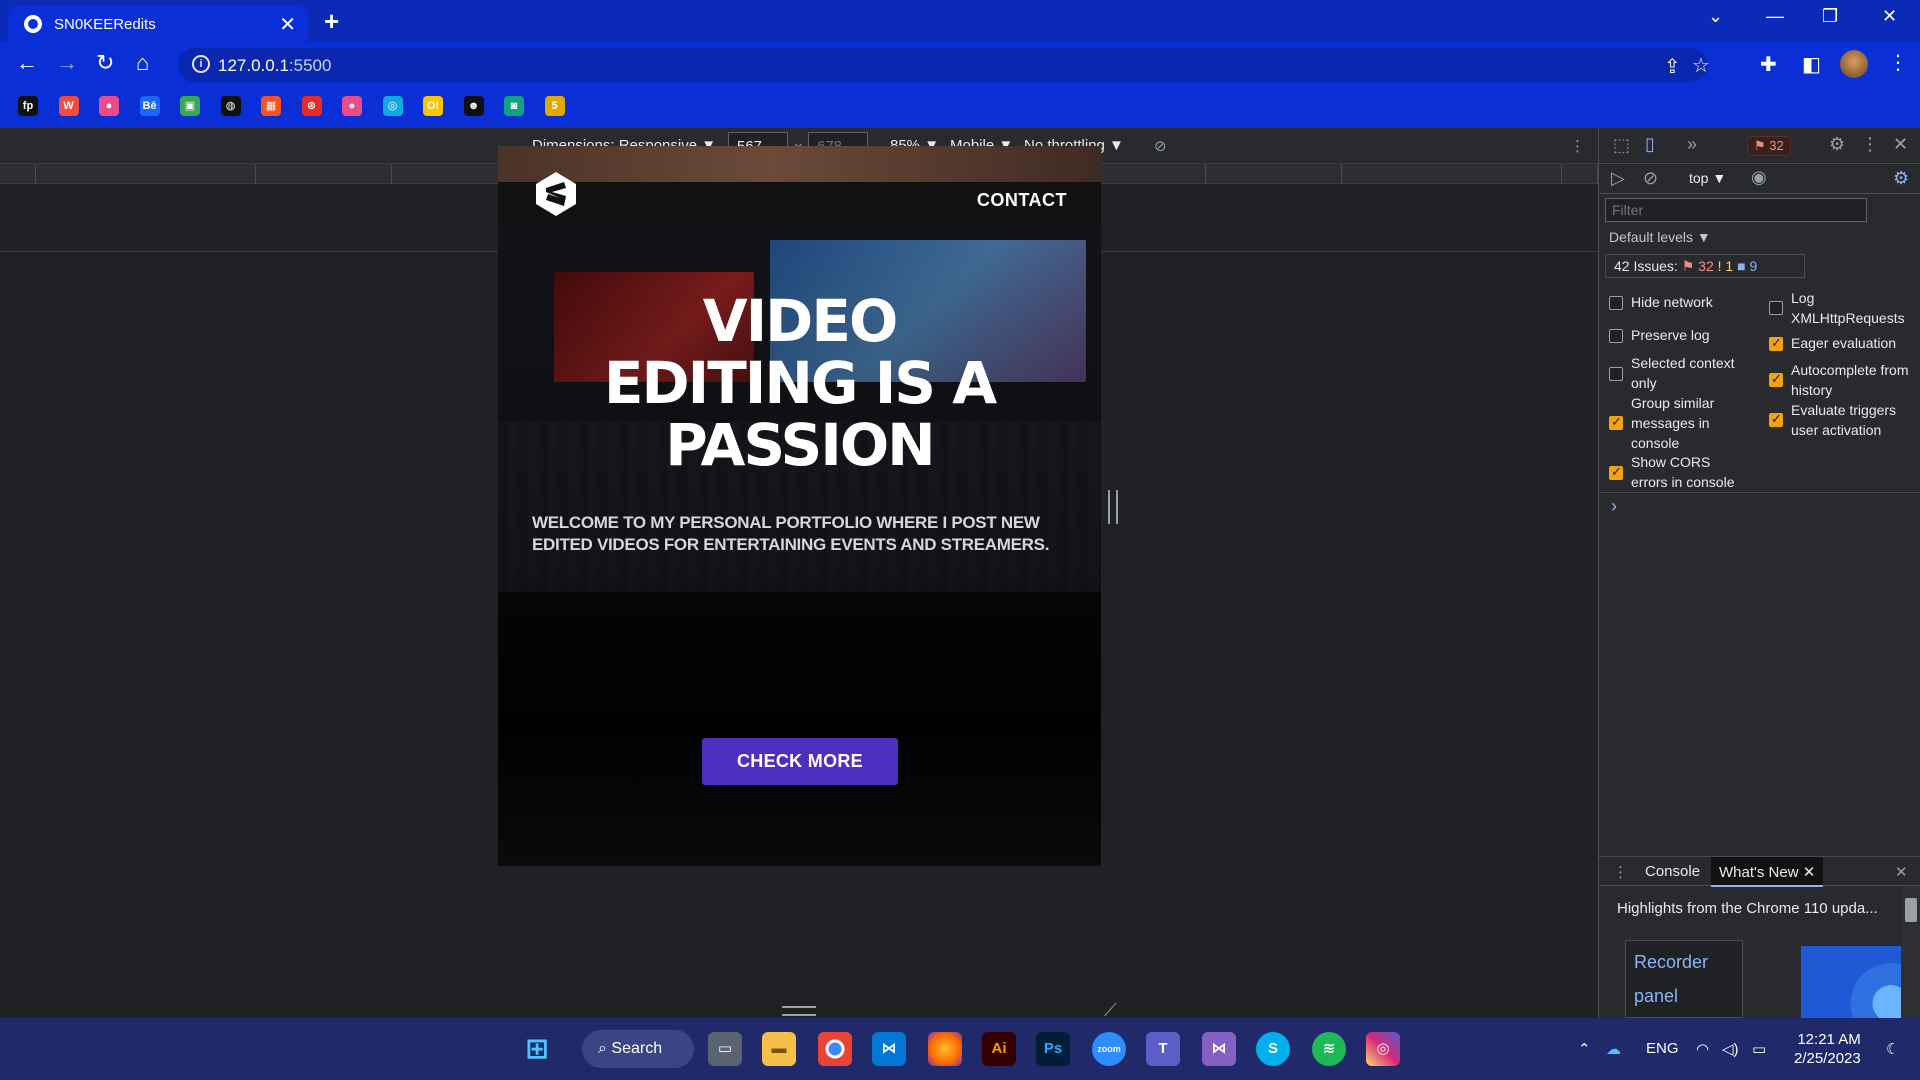 This screenshot has height=1080, width=1920. Describe the element at coordinates (1910, 952) in the screenshot. I see `drawer-scrollbar` at that location.